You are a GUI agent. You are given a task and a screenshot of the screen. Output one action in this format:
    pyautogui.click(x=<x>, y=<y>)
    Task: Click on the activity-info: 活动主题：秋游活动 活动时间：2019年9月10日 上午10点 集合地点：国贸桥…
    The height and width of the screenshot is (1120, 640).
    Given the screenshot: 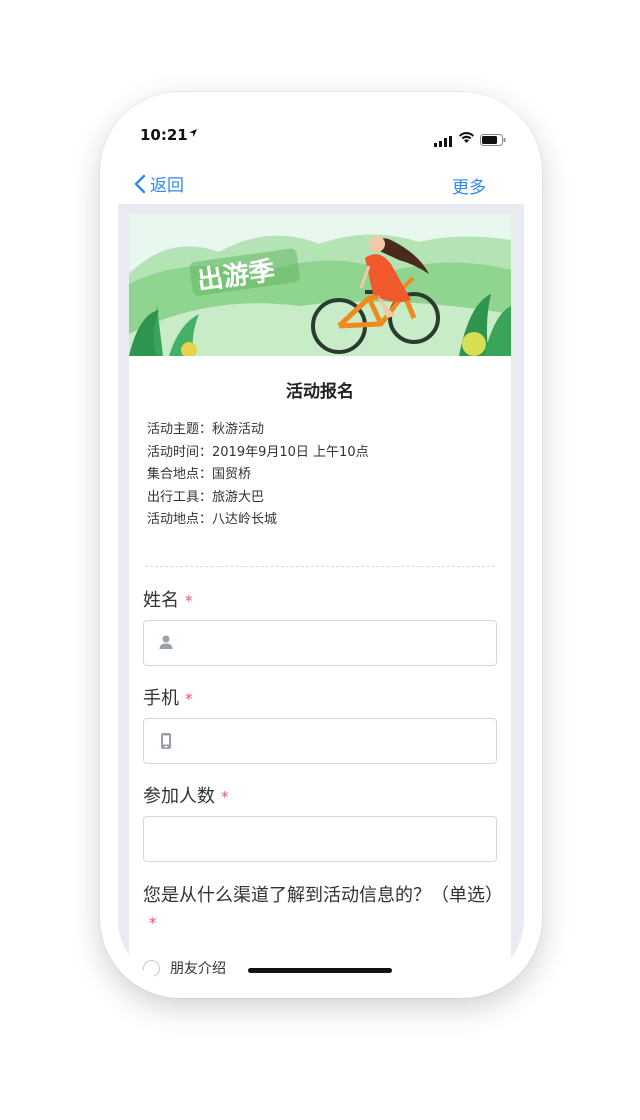 What is the action you would take?
    pyautogui.click(x=258, y=475)
    